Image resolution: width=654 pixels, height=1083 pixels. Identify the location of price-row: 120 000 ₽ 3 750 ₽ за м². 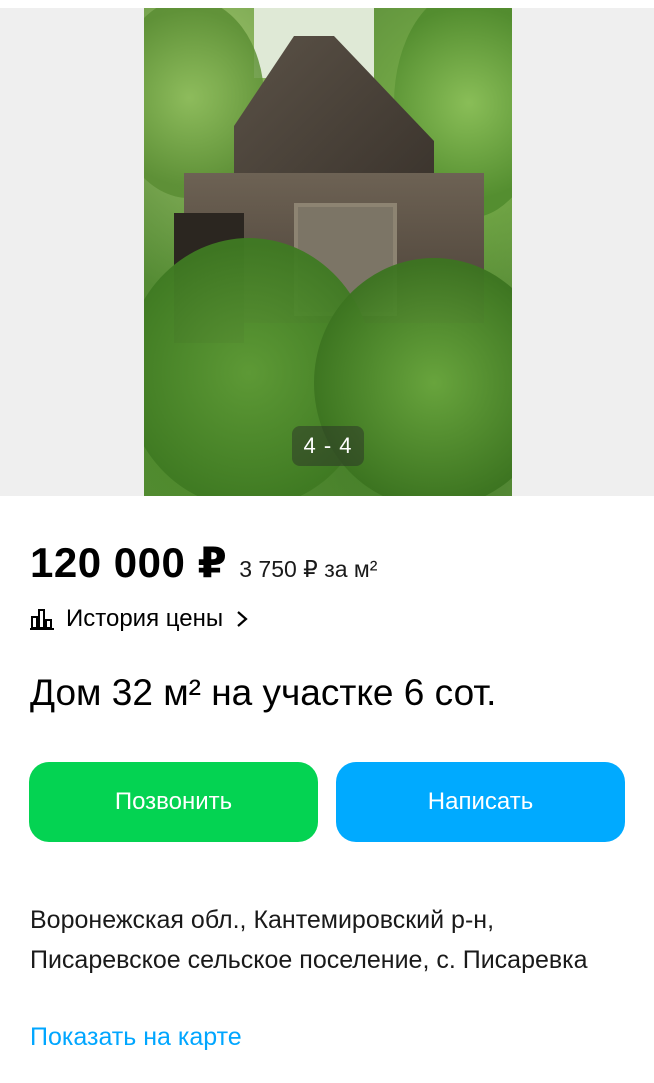
(203, 562).